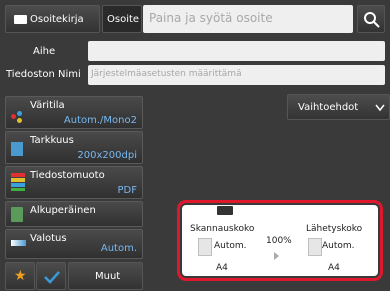  Describe the element at coordinates (74, 147) in the screenshot. I see `menu-resolution: Tarkkuus 200x200dpi` at that location.